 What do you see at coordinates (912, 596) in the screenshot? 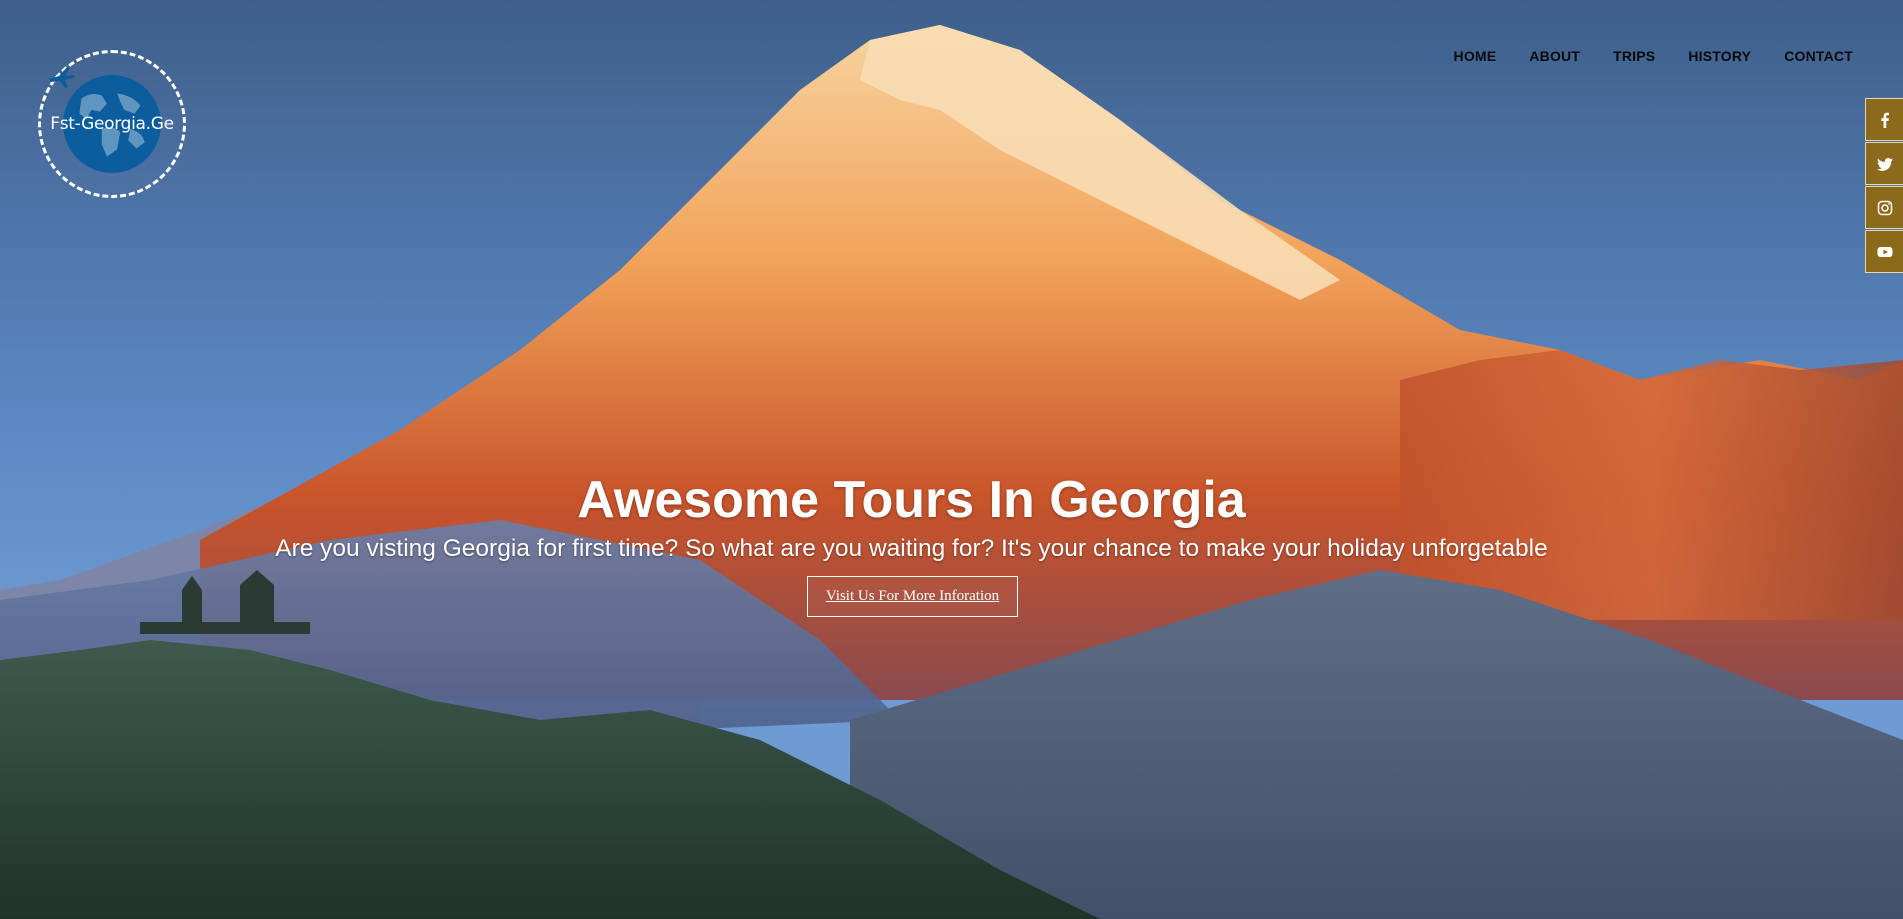
I see `visit-us-button: Visit Us For More Inforation` at bounding box center [912, 596].